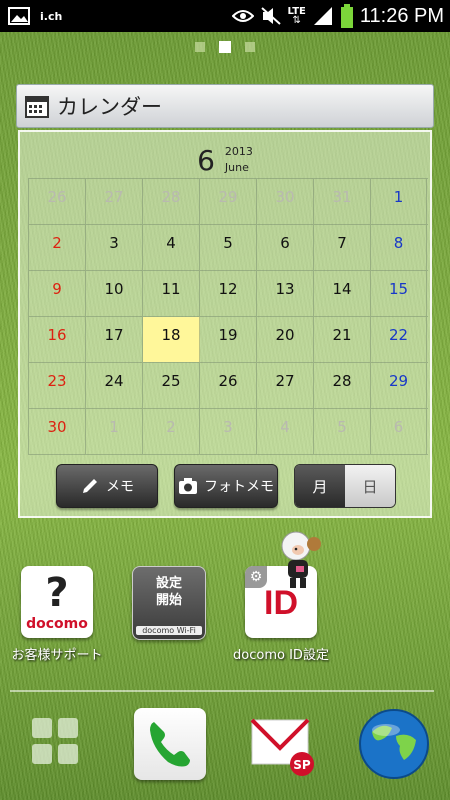 The height and width of the screenshot is (800, 450). I want to click on day-cell: 16, so click(57, 339).